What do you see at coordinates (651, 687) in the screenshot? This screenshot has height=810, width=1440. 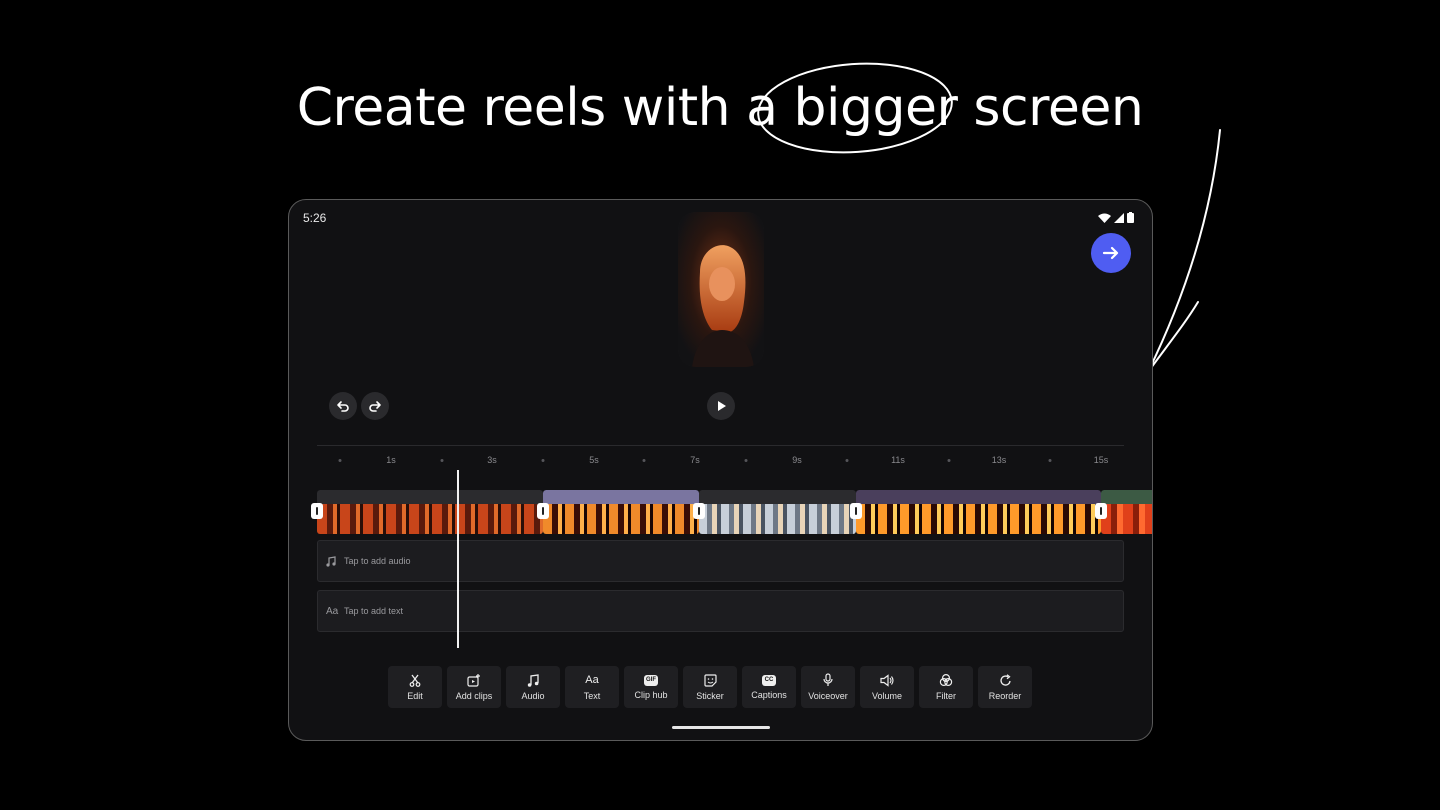 I see `clip-hub-button: GIF Clip hub` at bounding box center [651, 687].